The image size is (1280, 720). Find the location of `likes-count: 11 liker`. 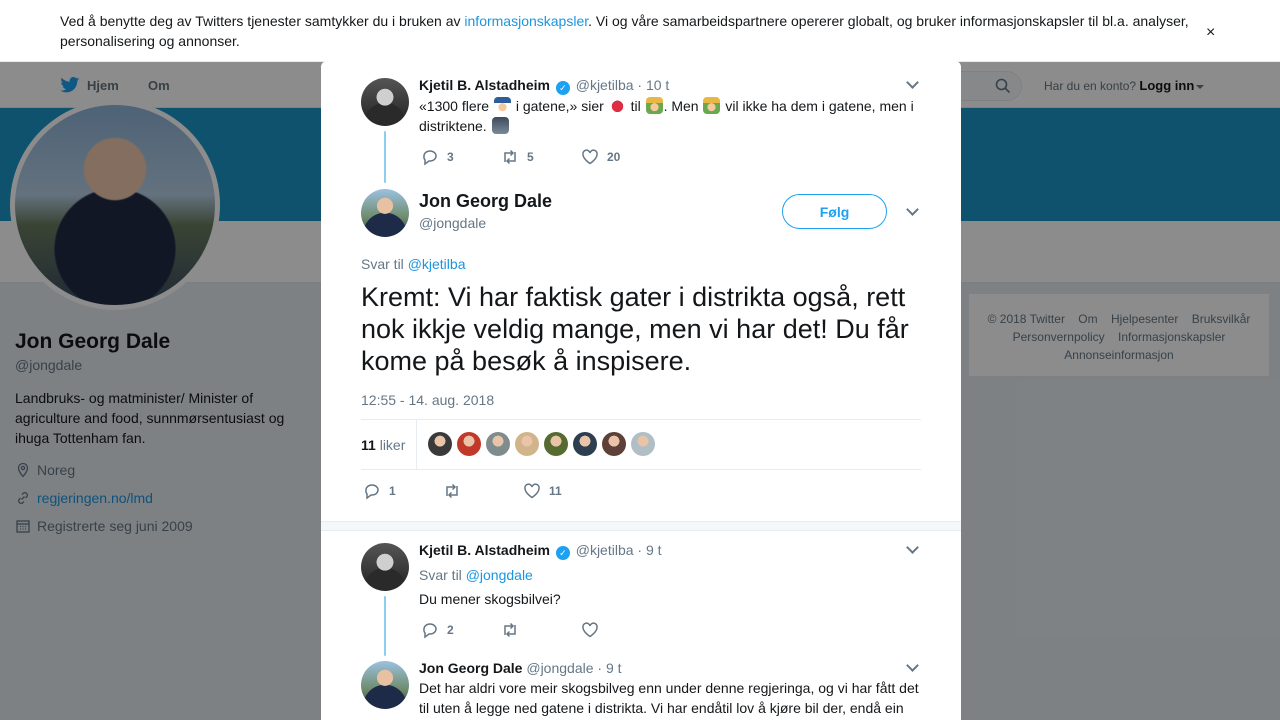

likes-count: 11 liker is located at coordinates (383, 445).